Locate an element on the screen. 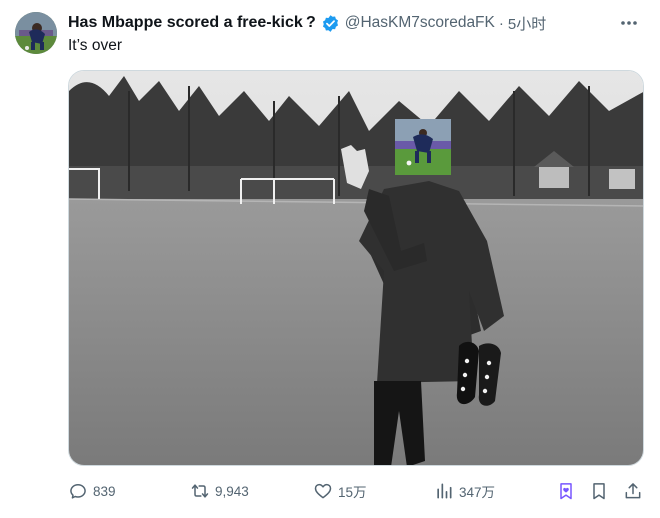 Image resolution: width=660 pixels, height=518 pixels. avatar is located at coordinates (36, 33).